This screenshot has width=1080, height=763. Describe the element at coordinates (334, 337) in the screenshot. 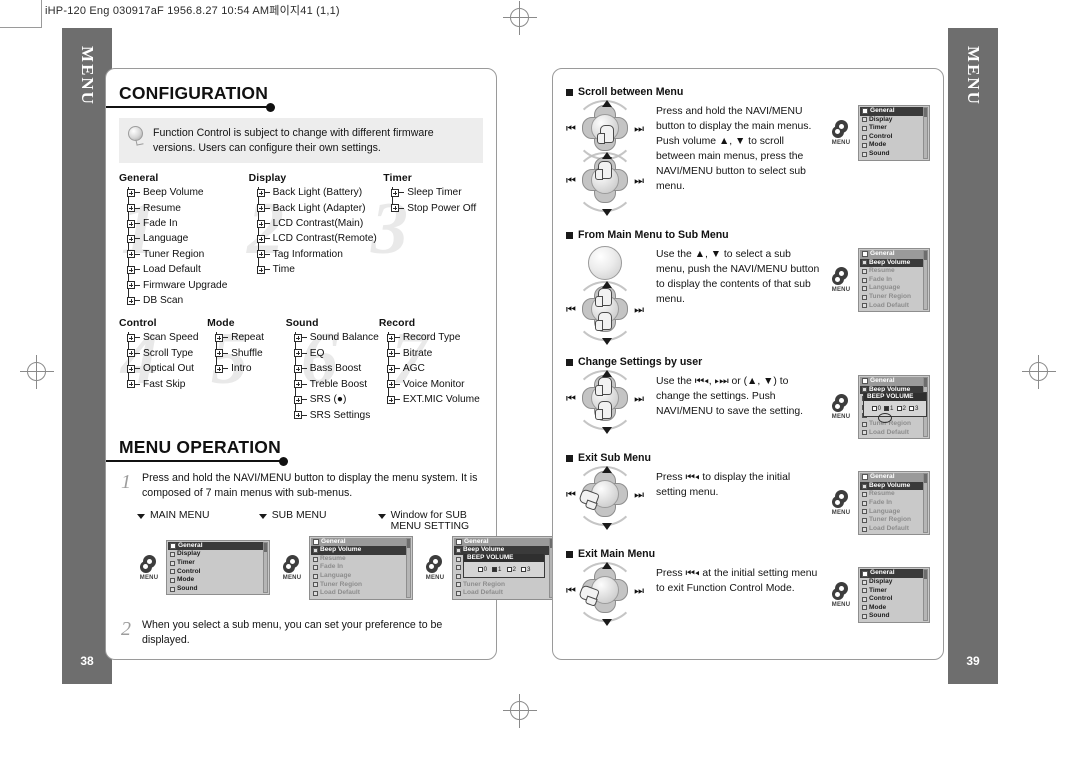

I see `tree-item: Sound Balance` at that location.